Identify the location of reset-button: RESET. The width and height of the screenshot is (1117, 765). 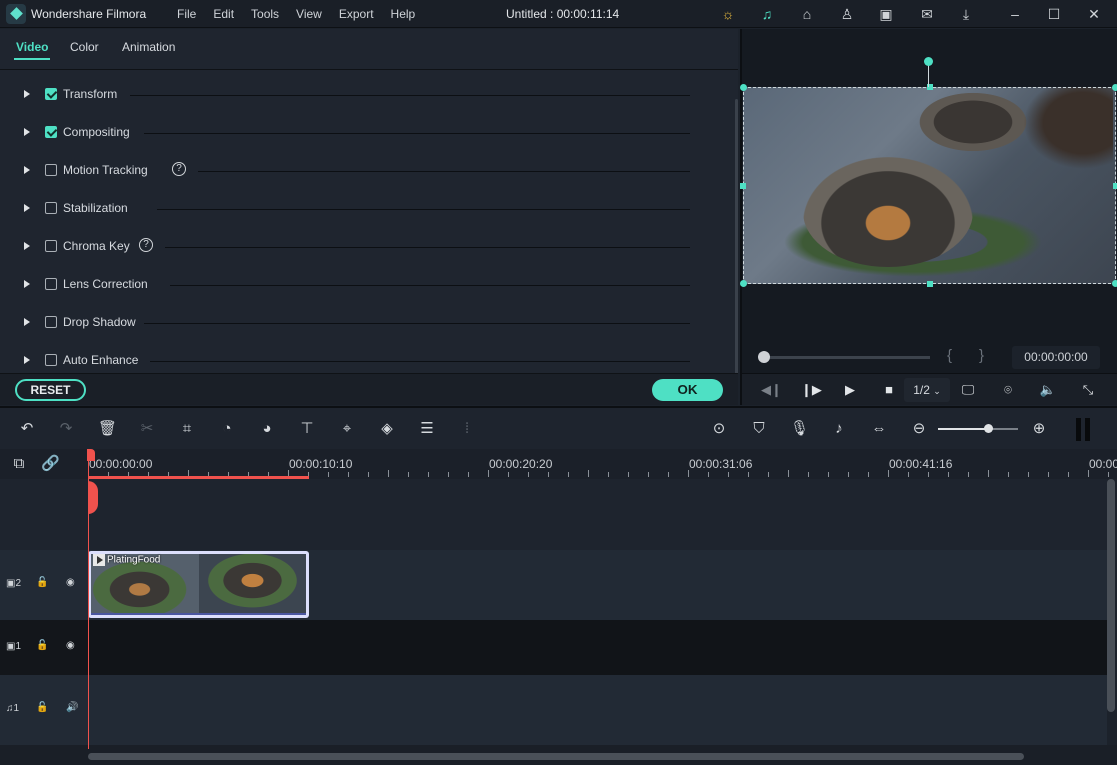
(50, 390).